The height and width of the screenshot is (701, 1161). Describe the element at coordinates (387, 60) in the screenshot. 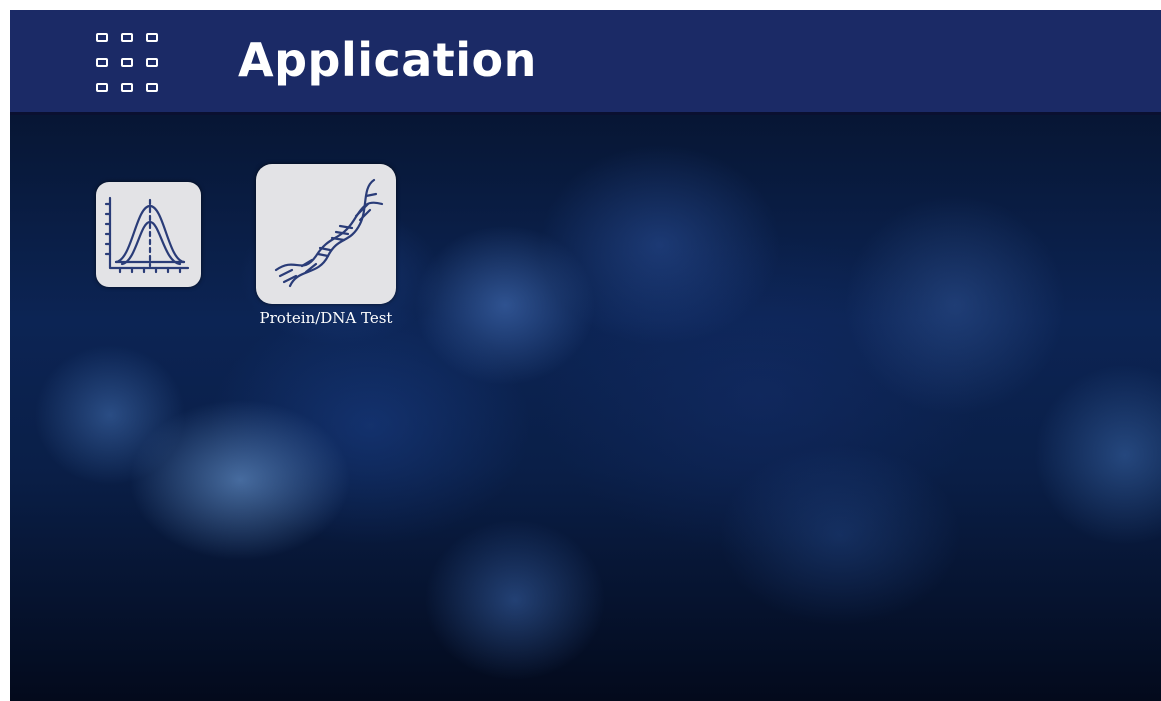

I see `page-title: Application` at that location.